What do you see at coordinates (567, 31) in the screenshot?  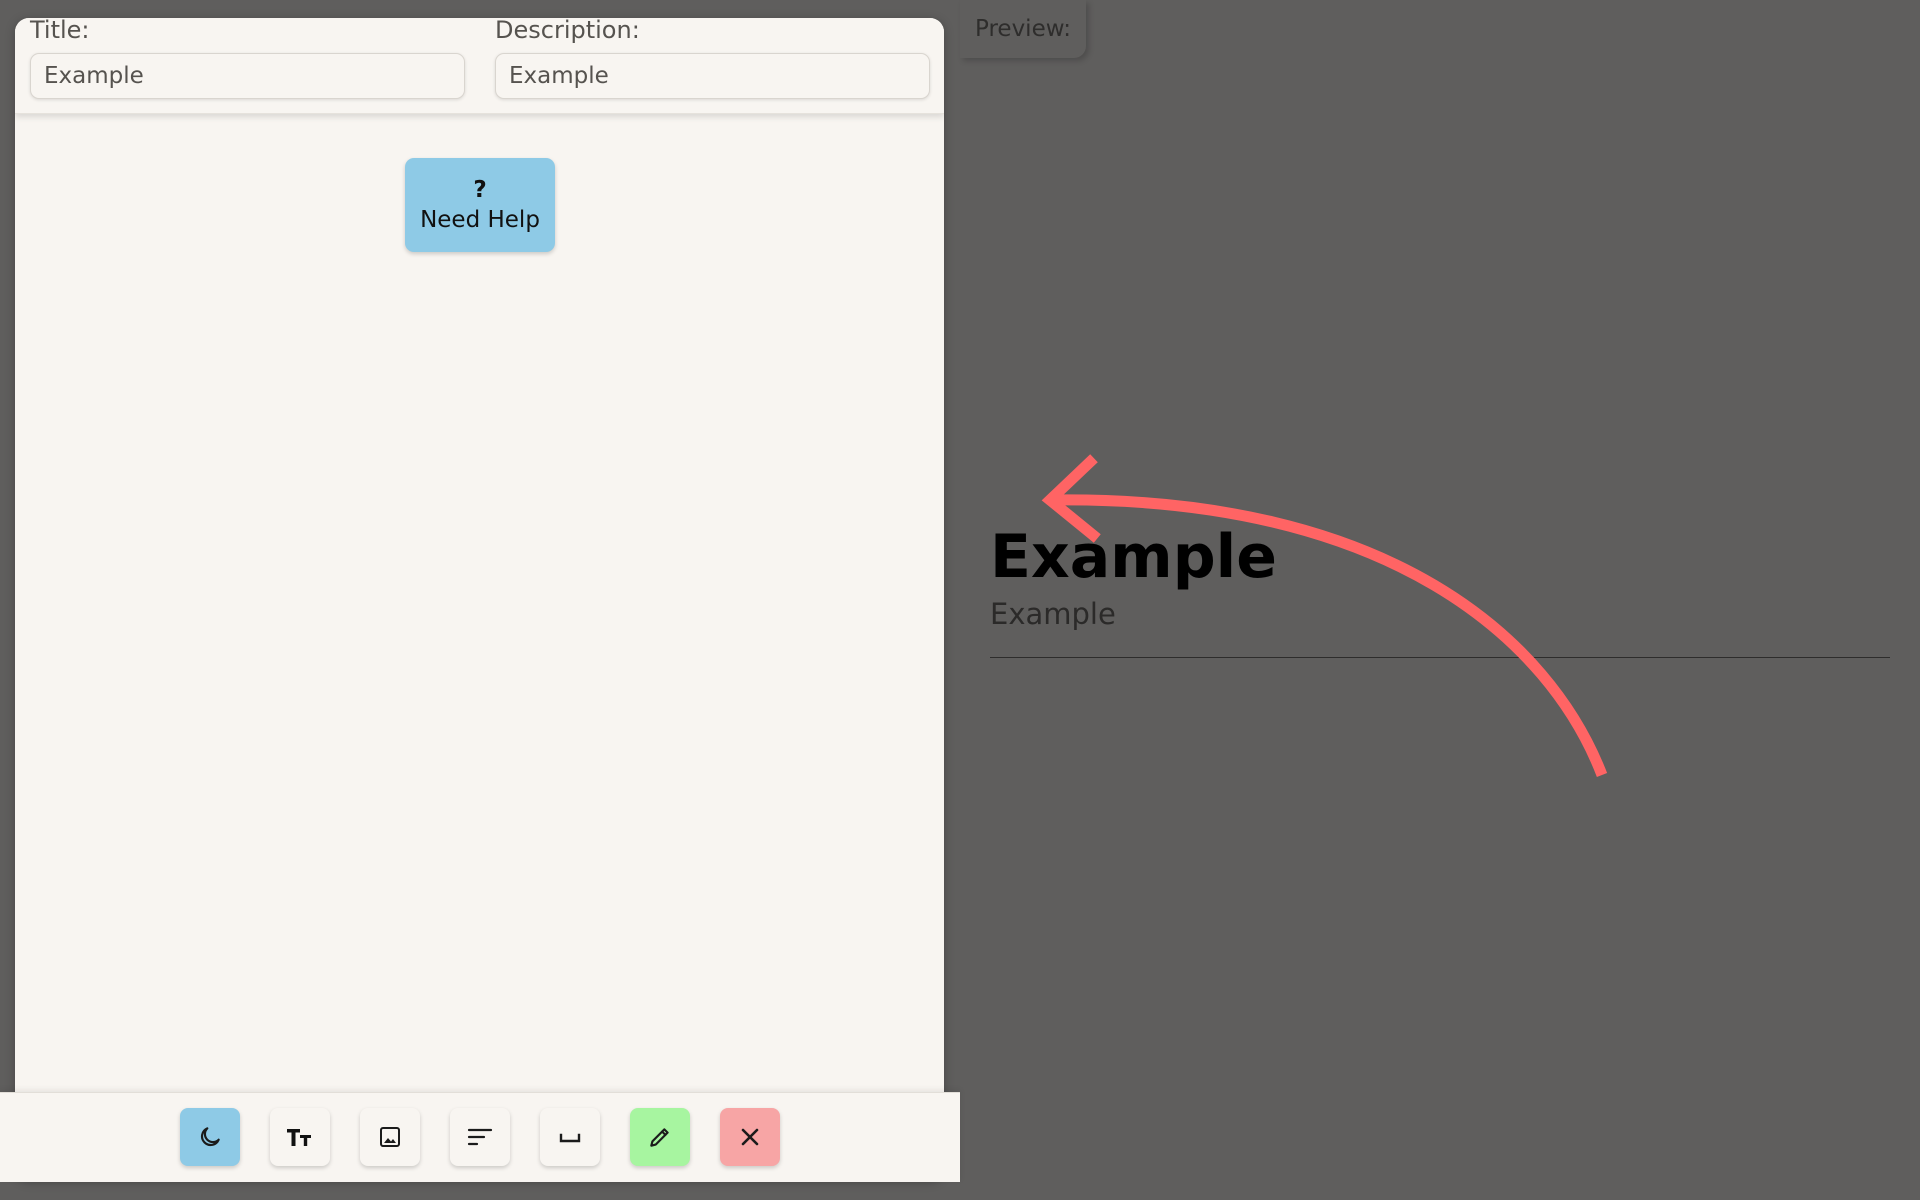 I see `description-label: Description:` at bounding box center [567, 31].